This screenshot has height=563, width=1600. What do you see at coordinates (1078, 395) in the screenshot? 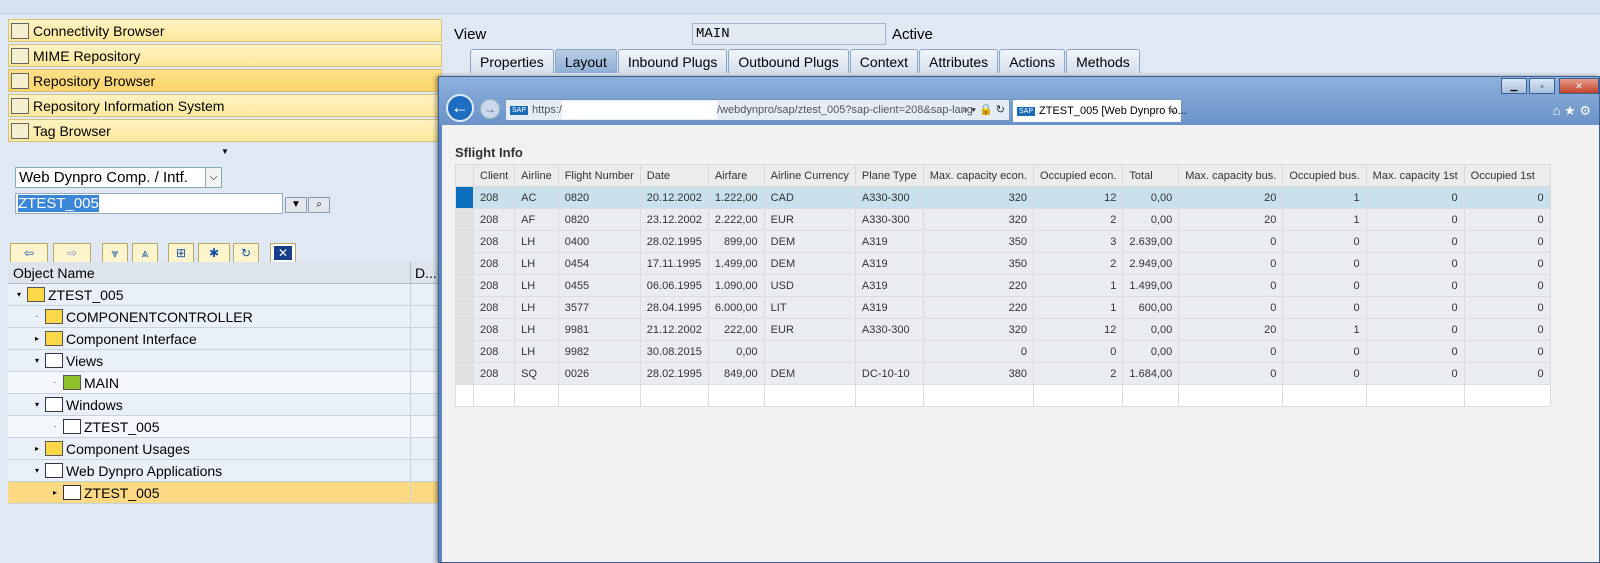
I see `empty-cell` at bounding box center [1078, 395].